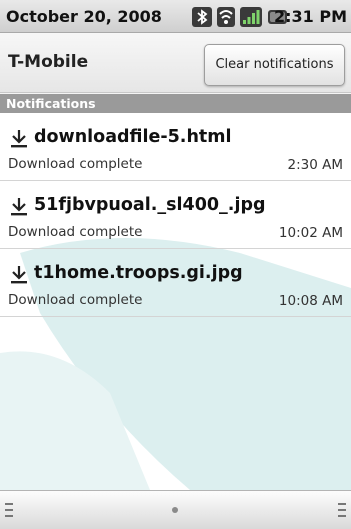 The image size is (351, 529). I want to click on status-bar: October 20, 2008 2:31 PM, so click(175, 16).